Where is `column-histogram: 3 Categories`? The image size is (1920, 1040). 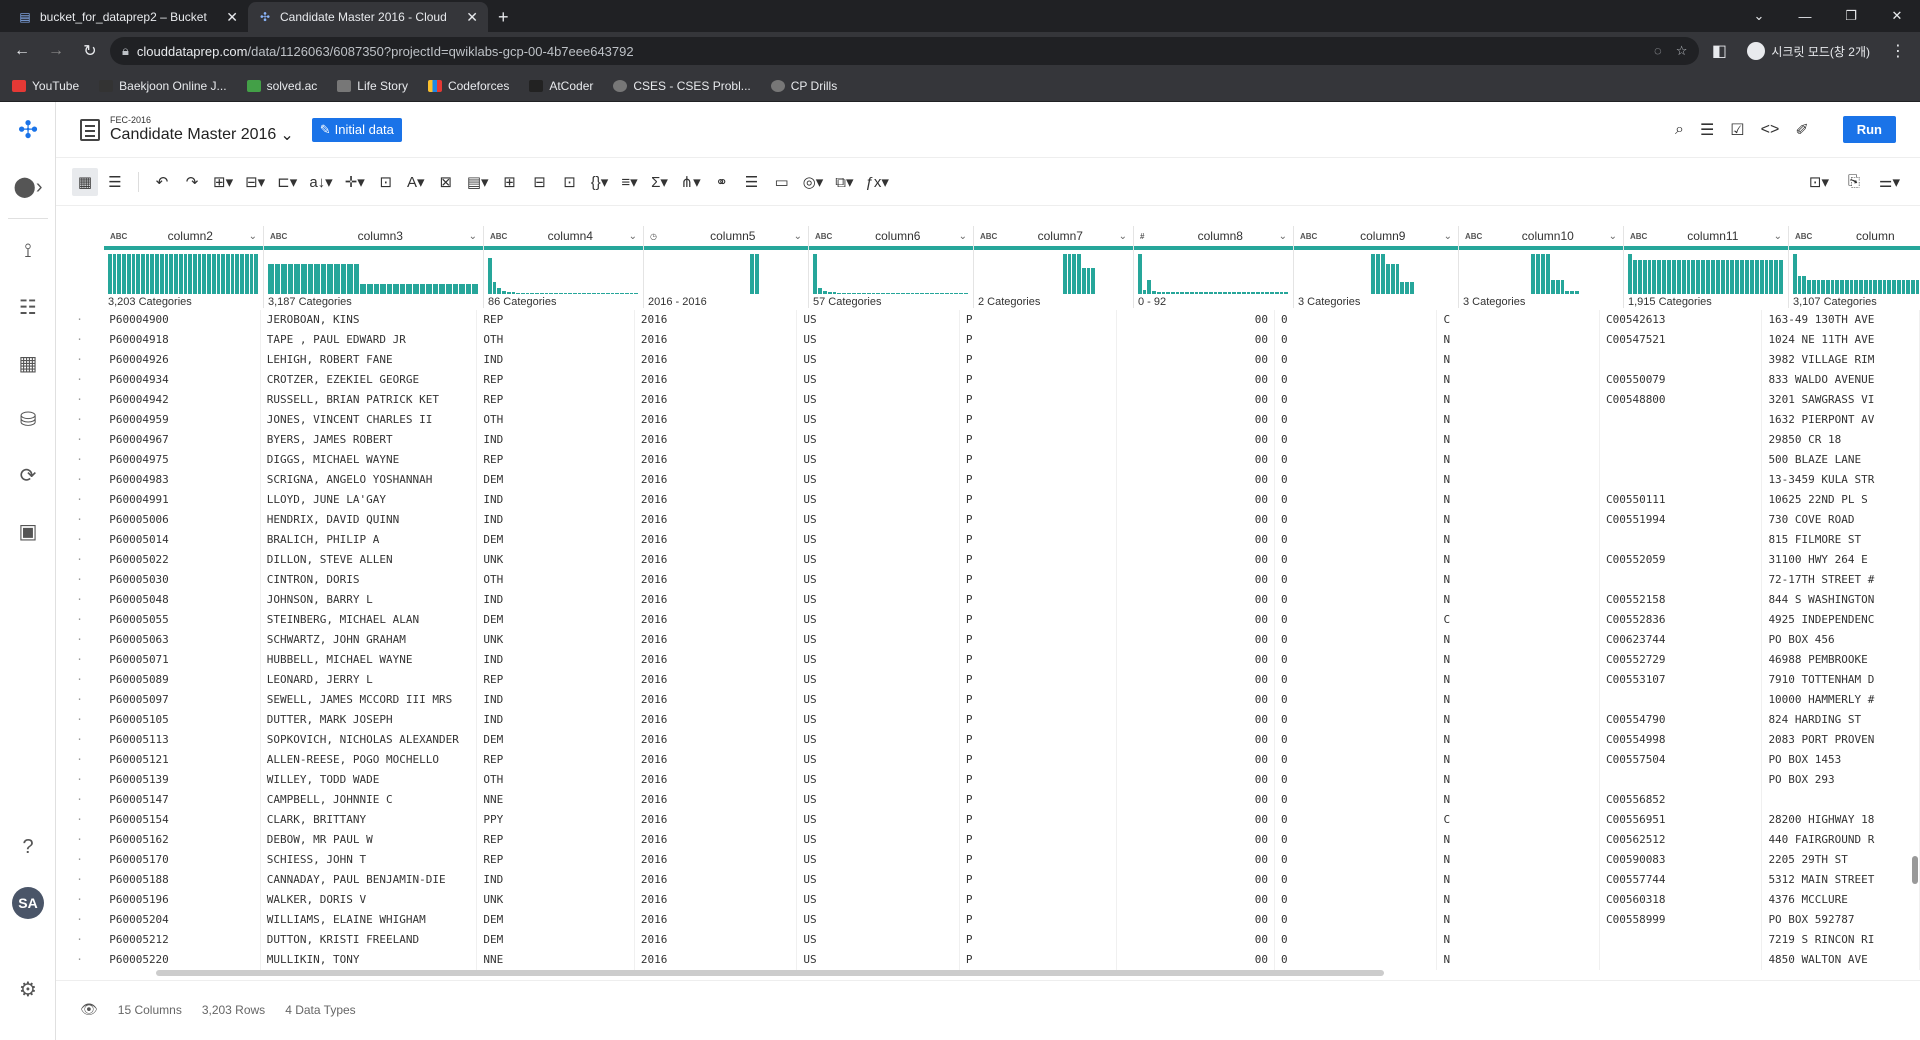 column-histogram: 3 Categories is located at coordinates (1541, 277).